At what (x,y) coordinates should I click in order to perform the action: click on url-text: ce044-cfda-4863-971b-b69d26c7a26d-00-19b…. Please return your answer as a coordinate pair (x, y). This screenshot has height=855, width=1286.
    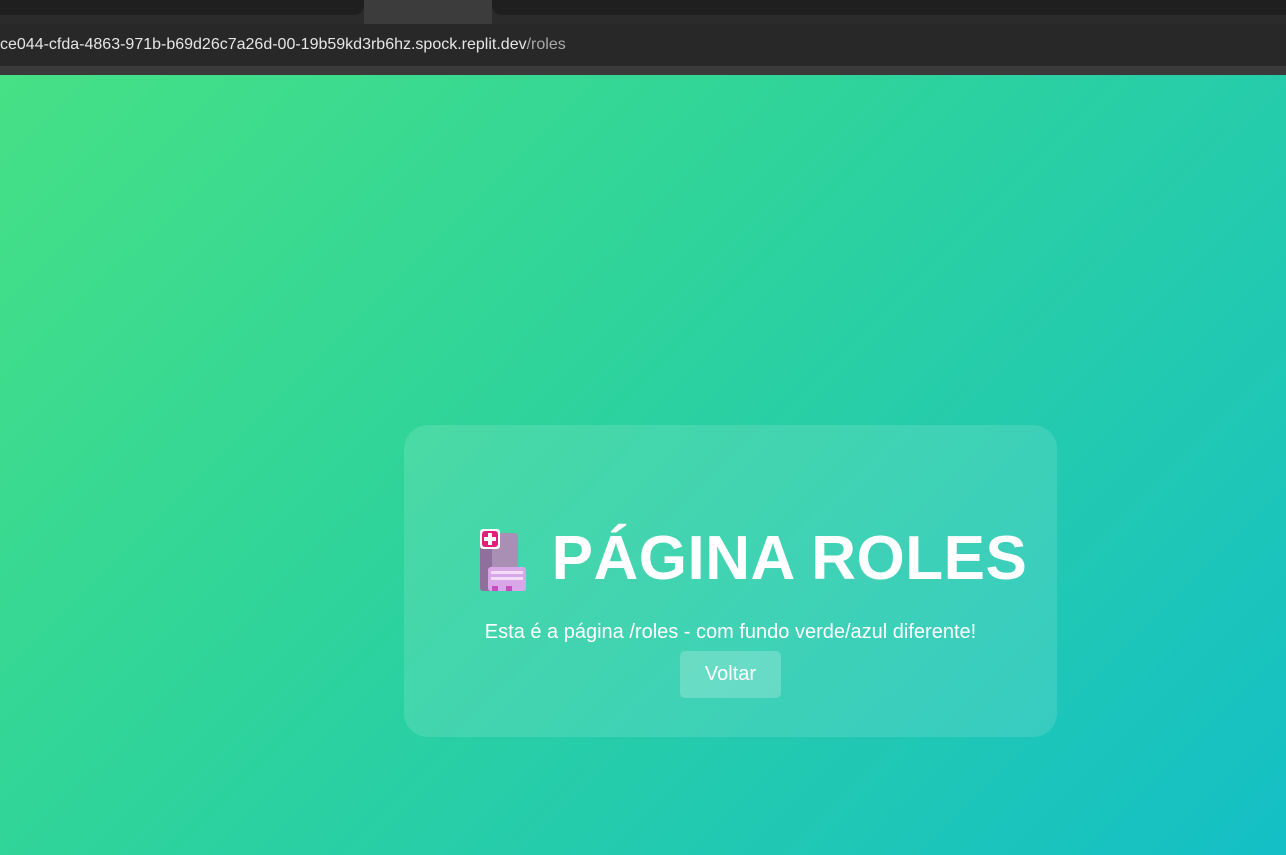
    Looking at the image, I should click on (283, 45).